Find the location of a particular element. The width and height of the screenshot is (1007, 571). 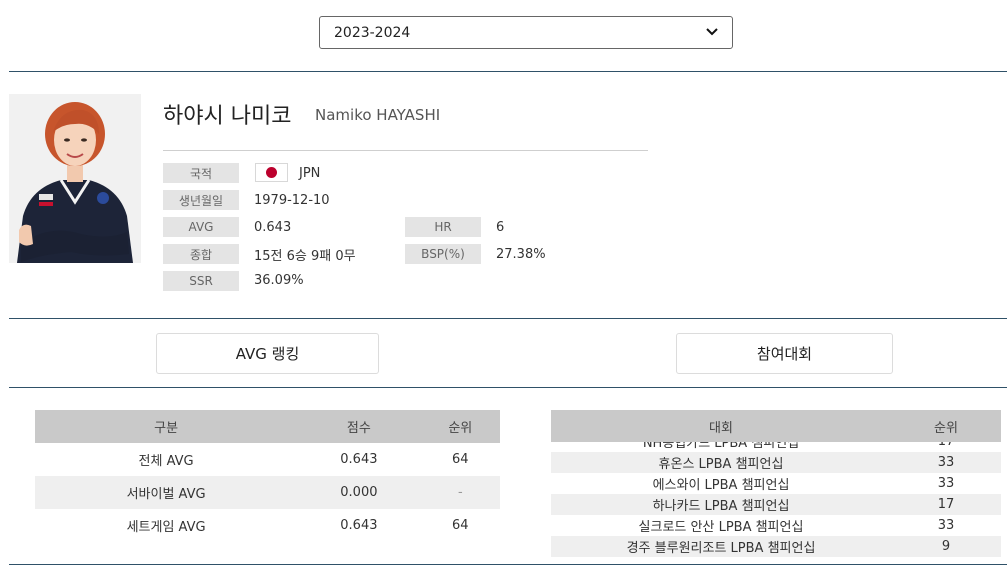

tab-avg-ranking: AVG 랭킹 is located at coordinates (267, 353).